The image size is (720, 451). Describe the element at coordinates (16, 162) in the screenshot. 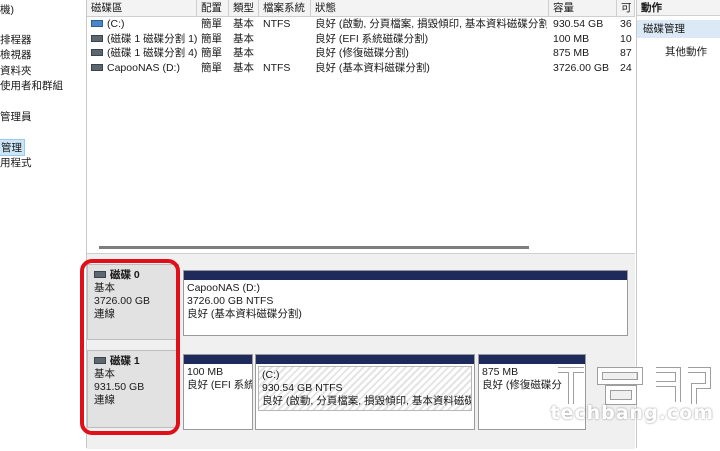

I see `tree-item-services-apps: 用程式` at that location.